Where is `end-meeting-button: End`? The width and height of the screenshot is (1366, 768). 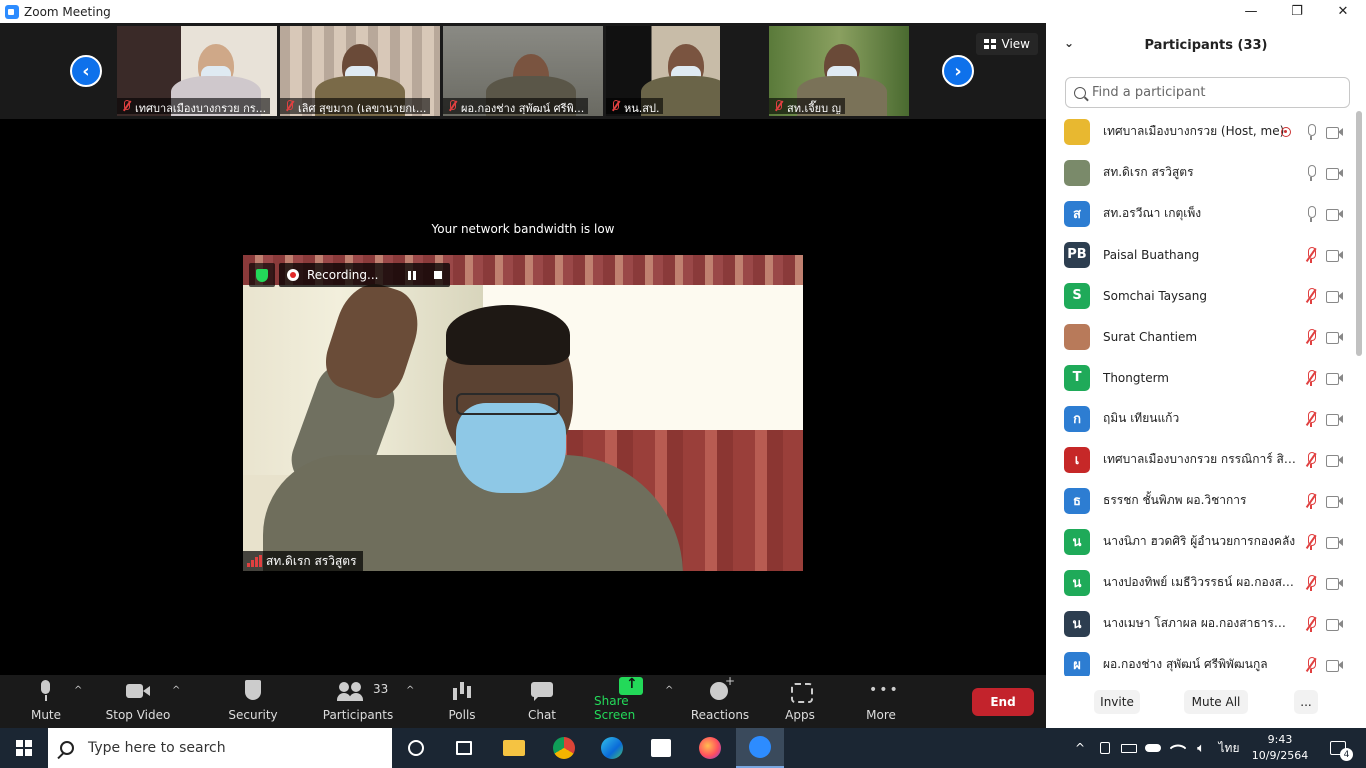 end-meeting-button: End is located at coordinates (1003, 702).